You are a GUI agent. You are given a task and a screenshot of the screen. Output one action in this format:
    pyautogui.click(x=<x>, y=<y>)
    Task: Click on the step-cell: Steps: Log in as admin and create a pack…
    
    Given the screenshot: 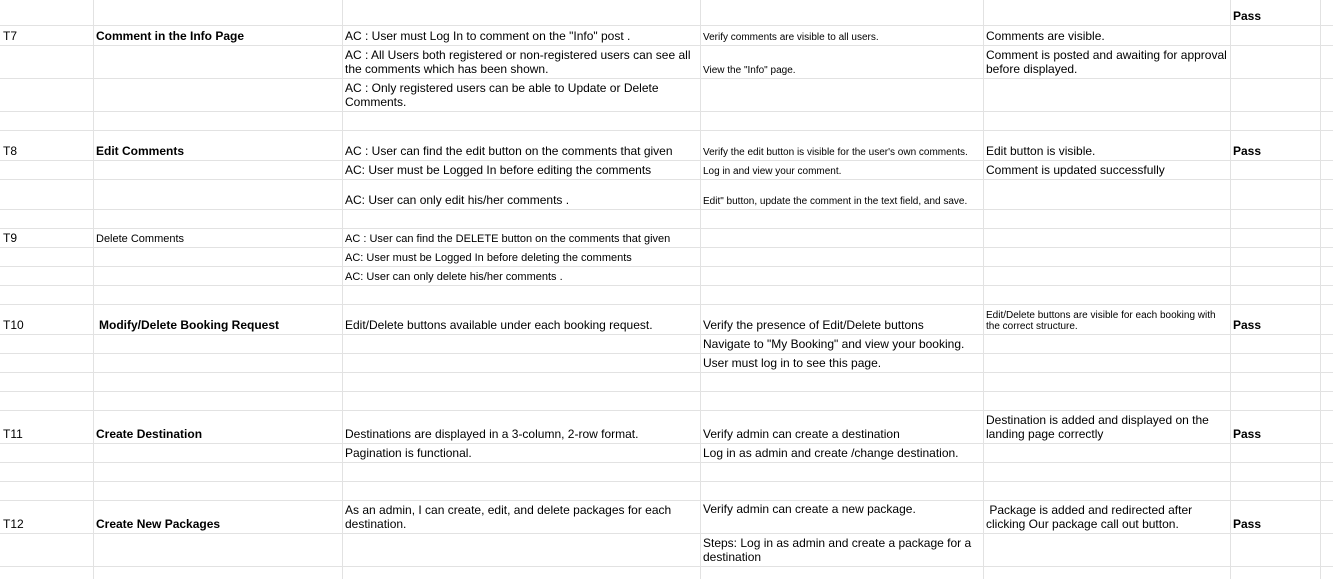 What is the action you would take?
    pyautogui.click(x=841, y=549)
    